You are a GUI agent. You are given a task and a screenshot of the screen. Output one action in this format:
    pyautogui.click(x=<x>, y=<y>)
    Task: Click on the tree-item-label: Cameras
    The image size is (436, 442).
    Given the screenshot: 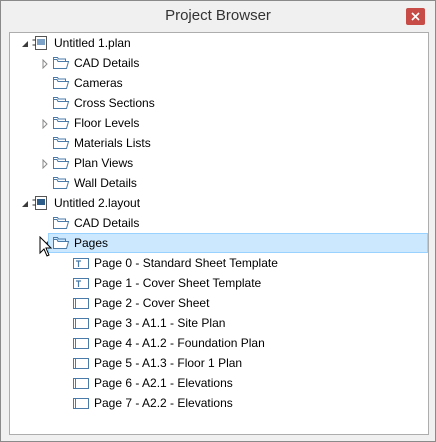 What is the action you would take?
    pyautogui.click(x=98, y=83)
    